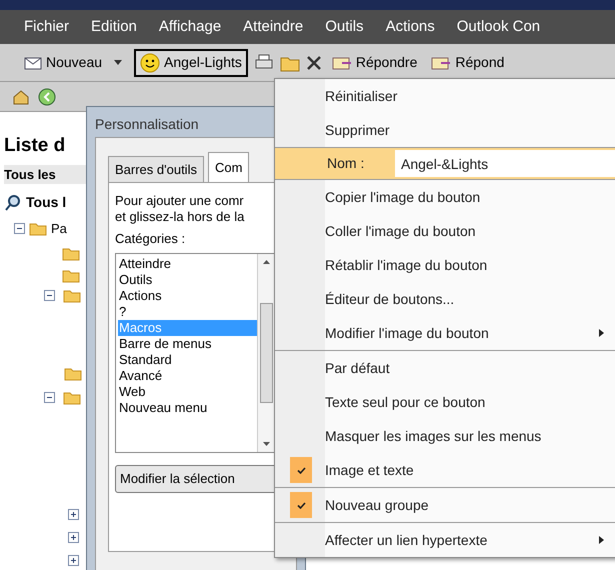  Describe the element at coordinates (187, 360) in the screenshot. I see `category-item: Standard` at that location.